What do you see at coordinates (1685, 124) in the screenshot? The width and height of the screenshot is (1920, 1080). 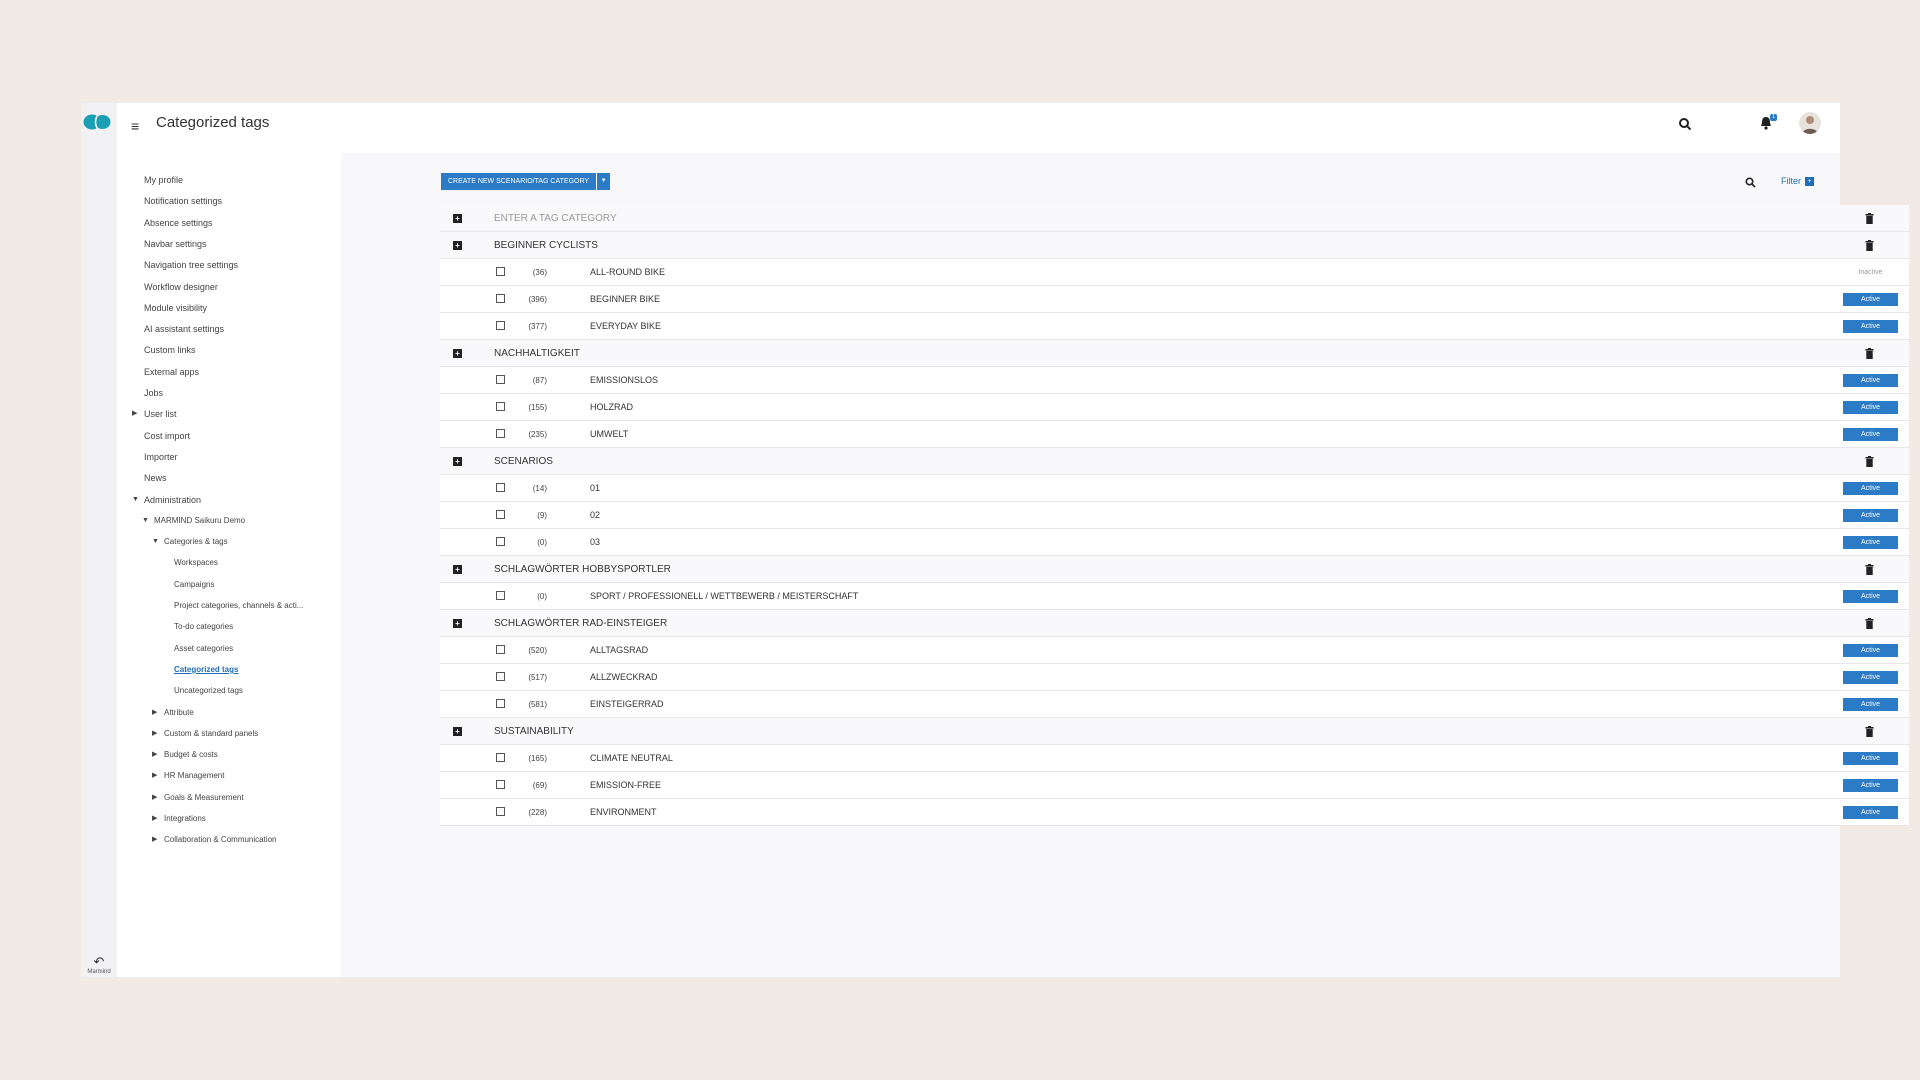 I see `search-icon` at bounding box center [1685, 124].